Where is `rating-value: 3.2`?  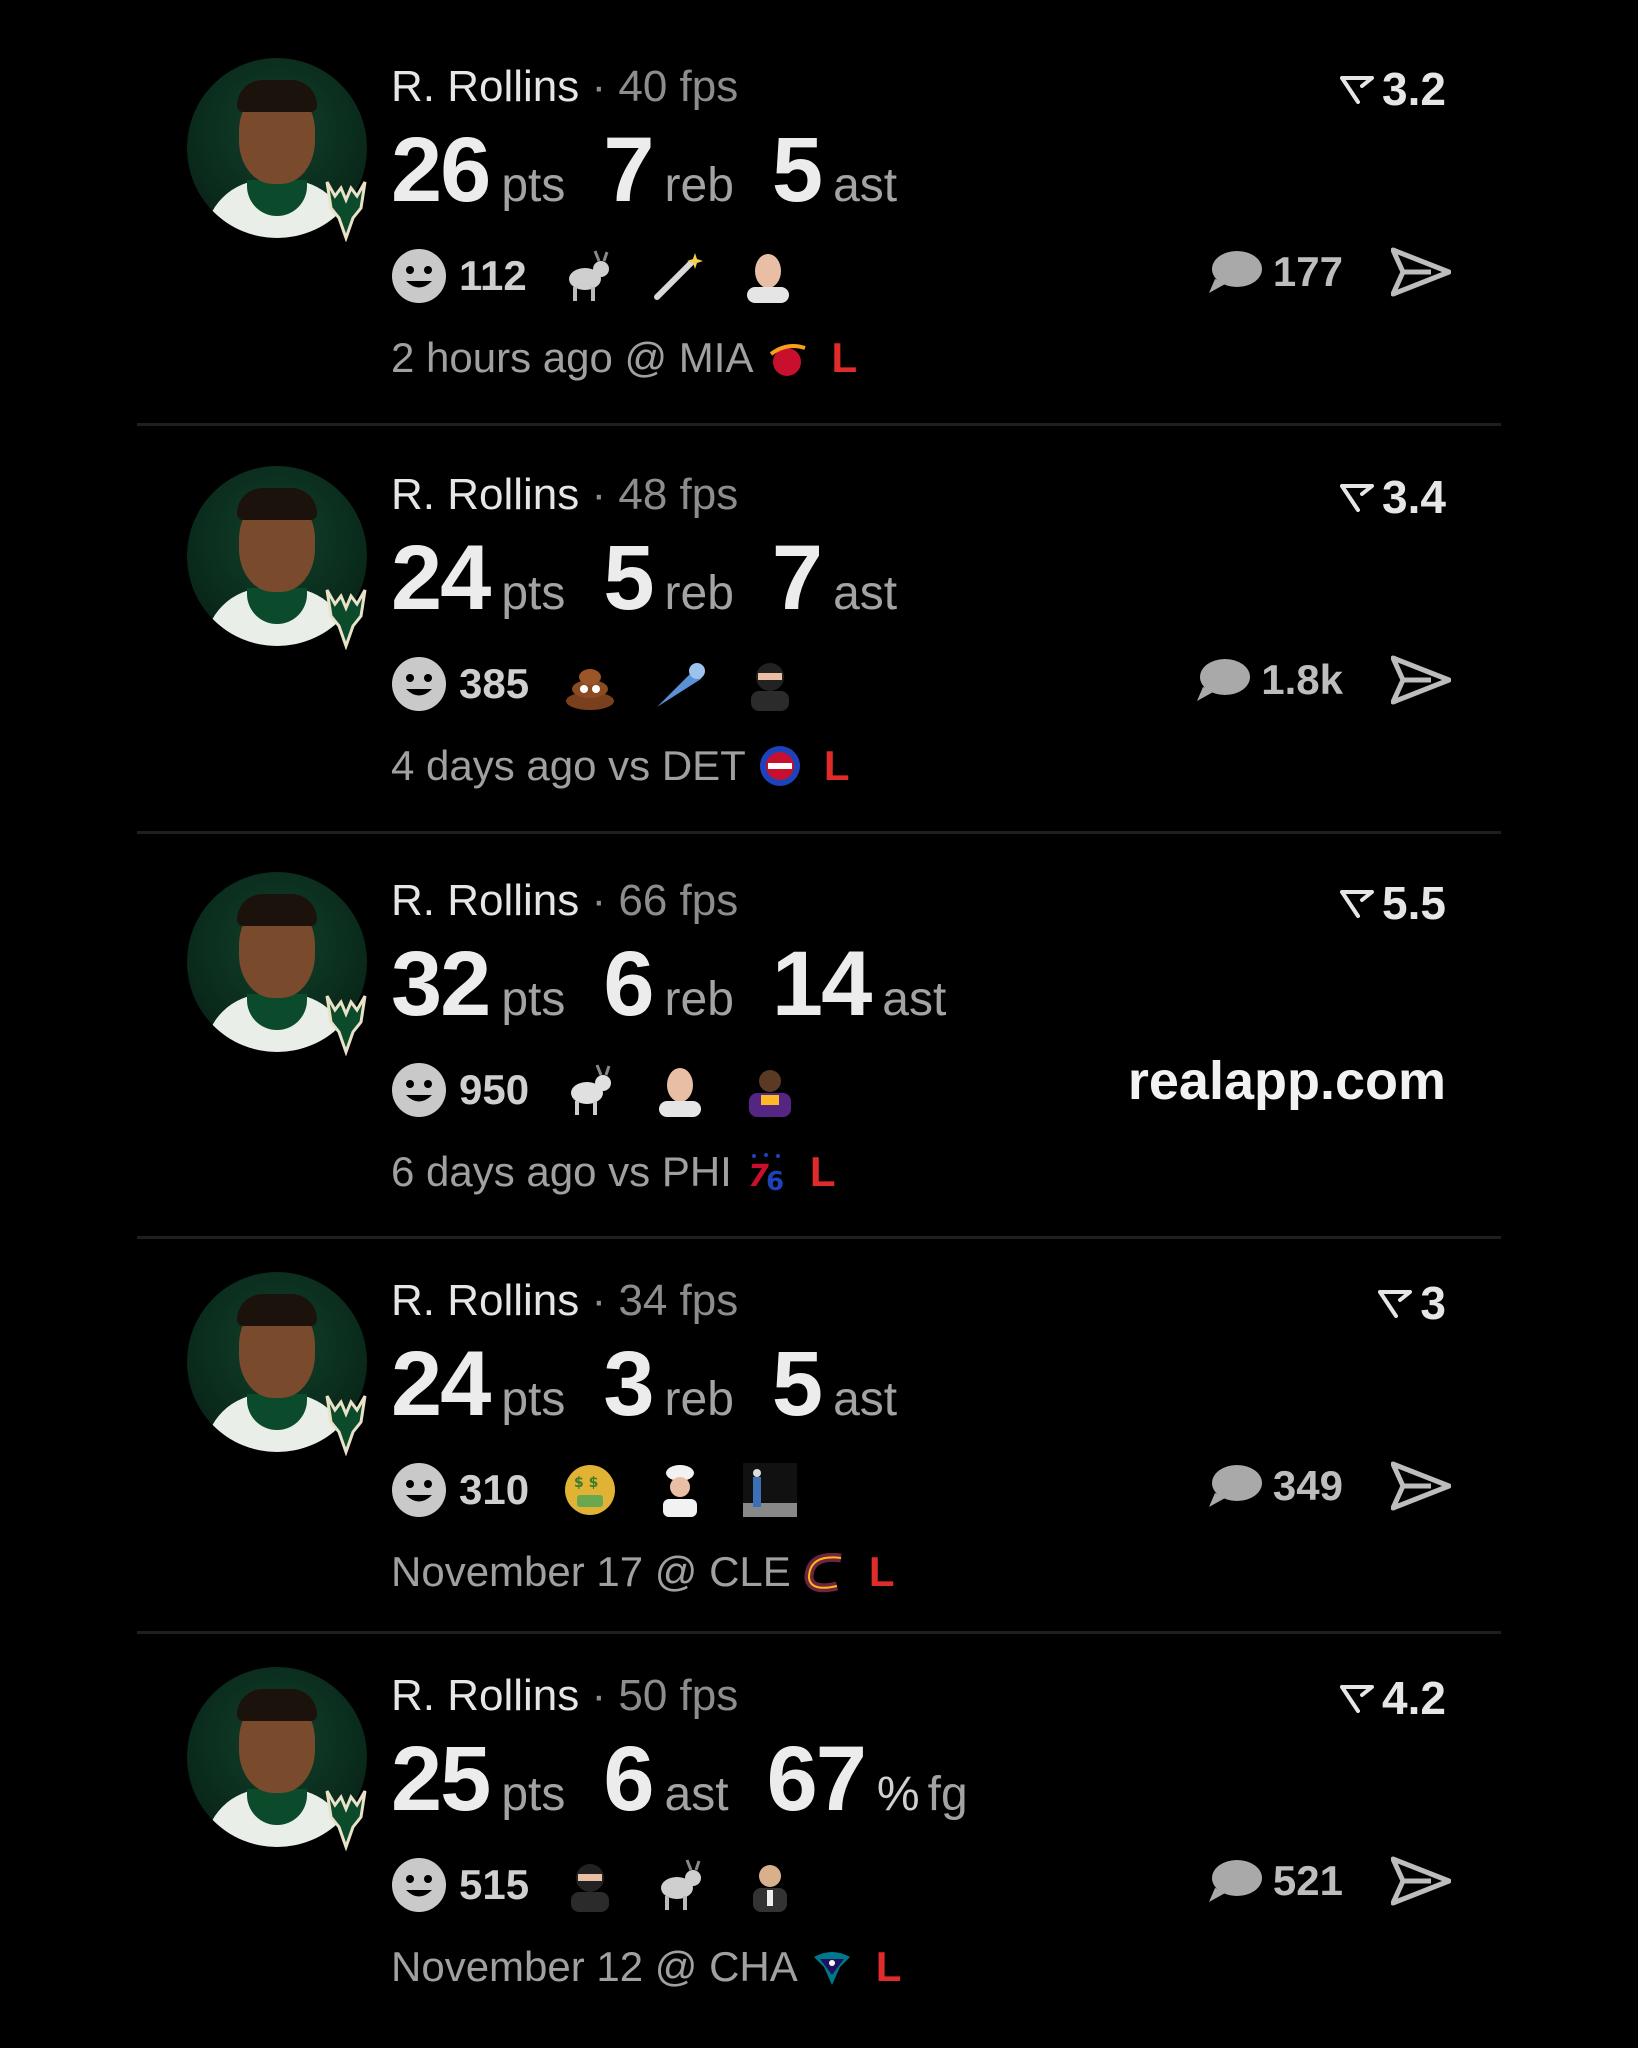
rating-value: 3.2 is located at coordinates (1414, 89).